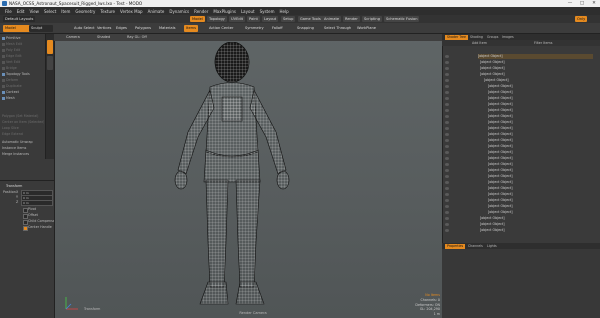  Describe the element at coordinates (23, 62) in the screenshot. I see `tool-vert-edit: Vert Edit` at that location.